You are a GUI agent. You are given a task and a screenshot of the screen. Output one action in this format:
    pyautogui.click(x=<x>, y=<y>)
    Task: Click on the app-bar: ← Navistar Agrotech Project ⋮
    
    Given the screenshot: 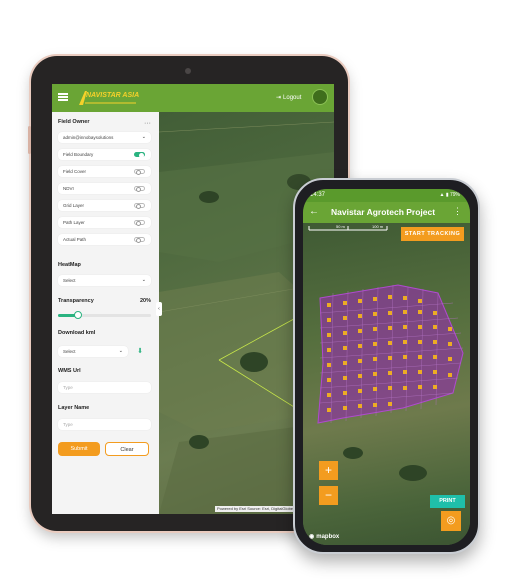 What is the action you would take?
    pyautogui.click(x=386, y=212)
    